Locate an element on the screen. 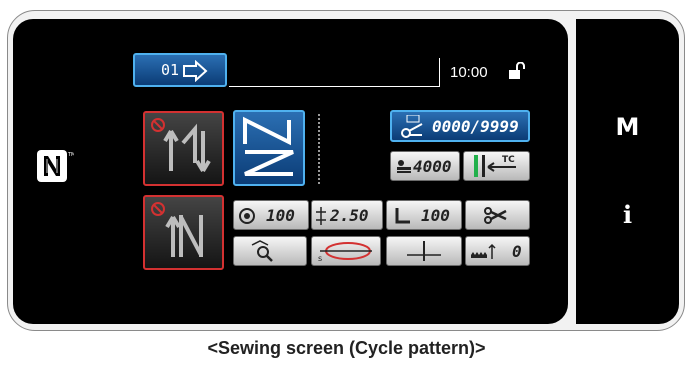 The width and height of the screenshot is (693, 371). thread-tension-button: 100 is located at coordinates (271, 215).